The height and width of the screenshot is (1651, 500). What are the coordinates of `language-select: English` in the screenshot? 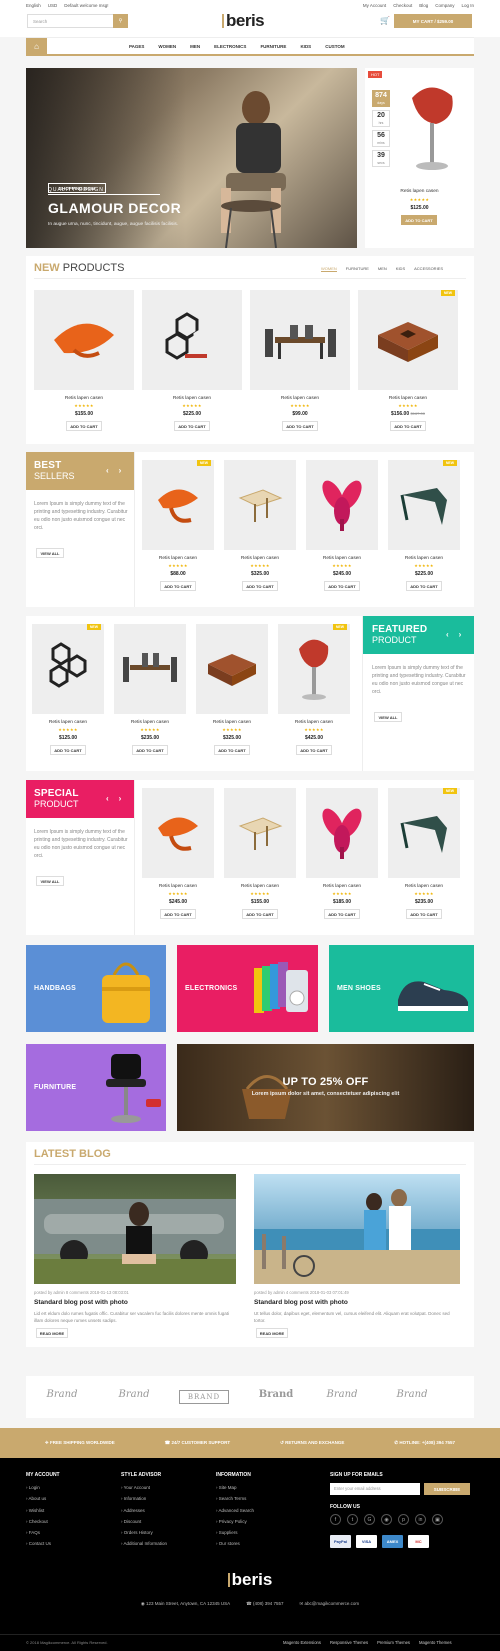 It's located at (33, 5).